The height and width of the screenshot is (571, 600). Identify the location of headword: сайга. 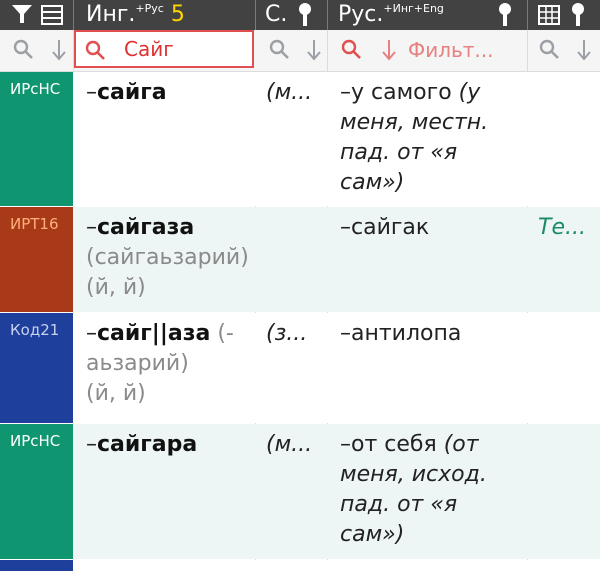
(132, 92).